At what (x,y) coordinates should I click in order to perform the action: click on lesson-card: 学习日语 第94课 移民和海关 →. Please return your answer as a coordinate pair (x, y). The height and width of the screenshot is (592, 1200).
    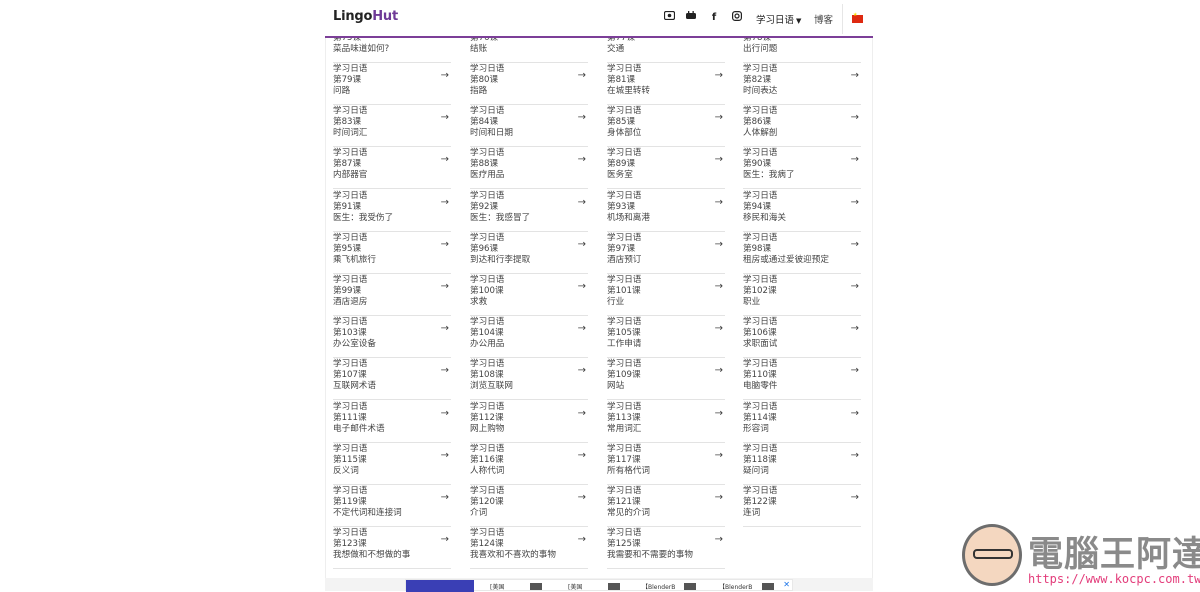
    Looking at the image, I should click on (802, 211).